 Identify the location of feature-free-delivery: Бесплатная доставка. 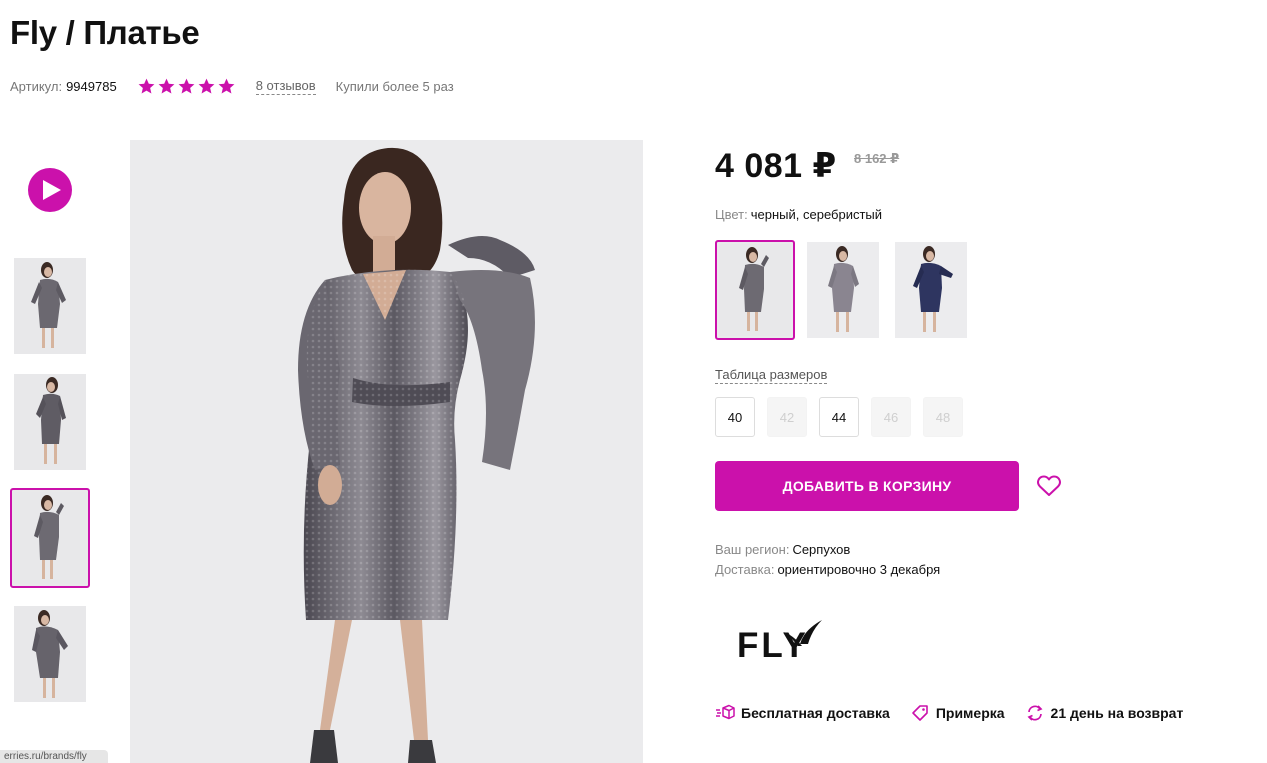
(802, 713).